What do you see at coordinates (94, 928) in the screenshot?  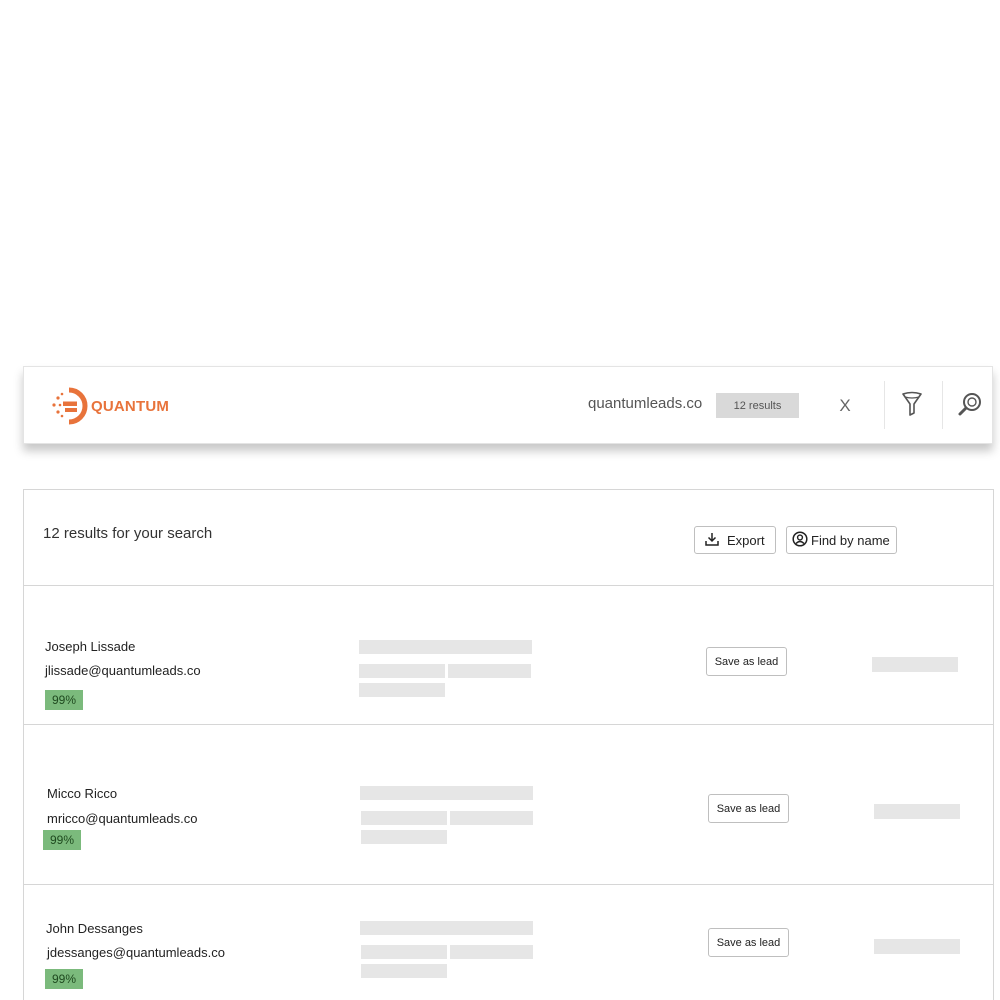 I see `contact-name: John Dessanges` at bounding box center [94, 928].